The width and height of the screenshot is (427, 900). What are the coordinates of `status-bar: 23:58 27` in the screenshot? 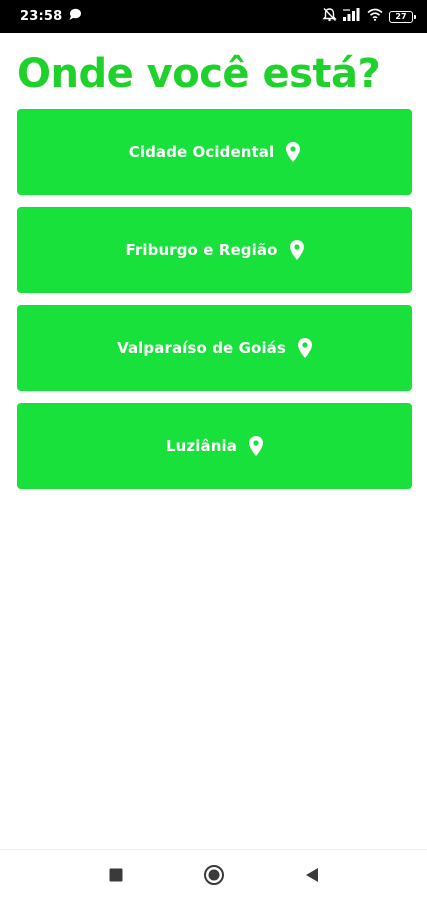 It's located at (213, 16).